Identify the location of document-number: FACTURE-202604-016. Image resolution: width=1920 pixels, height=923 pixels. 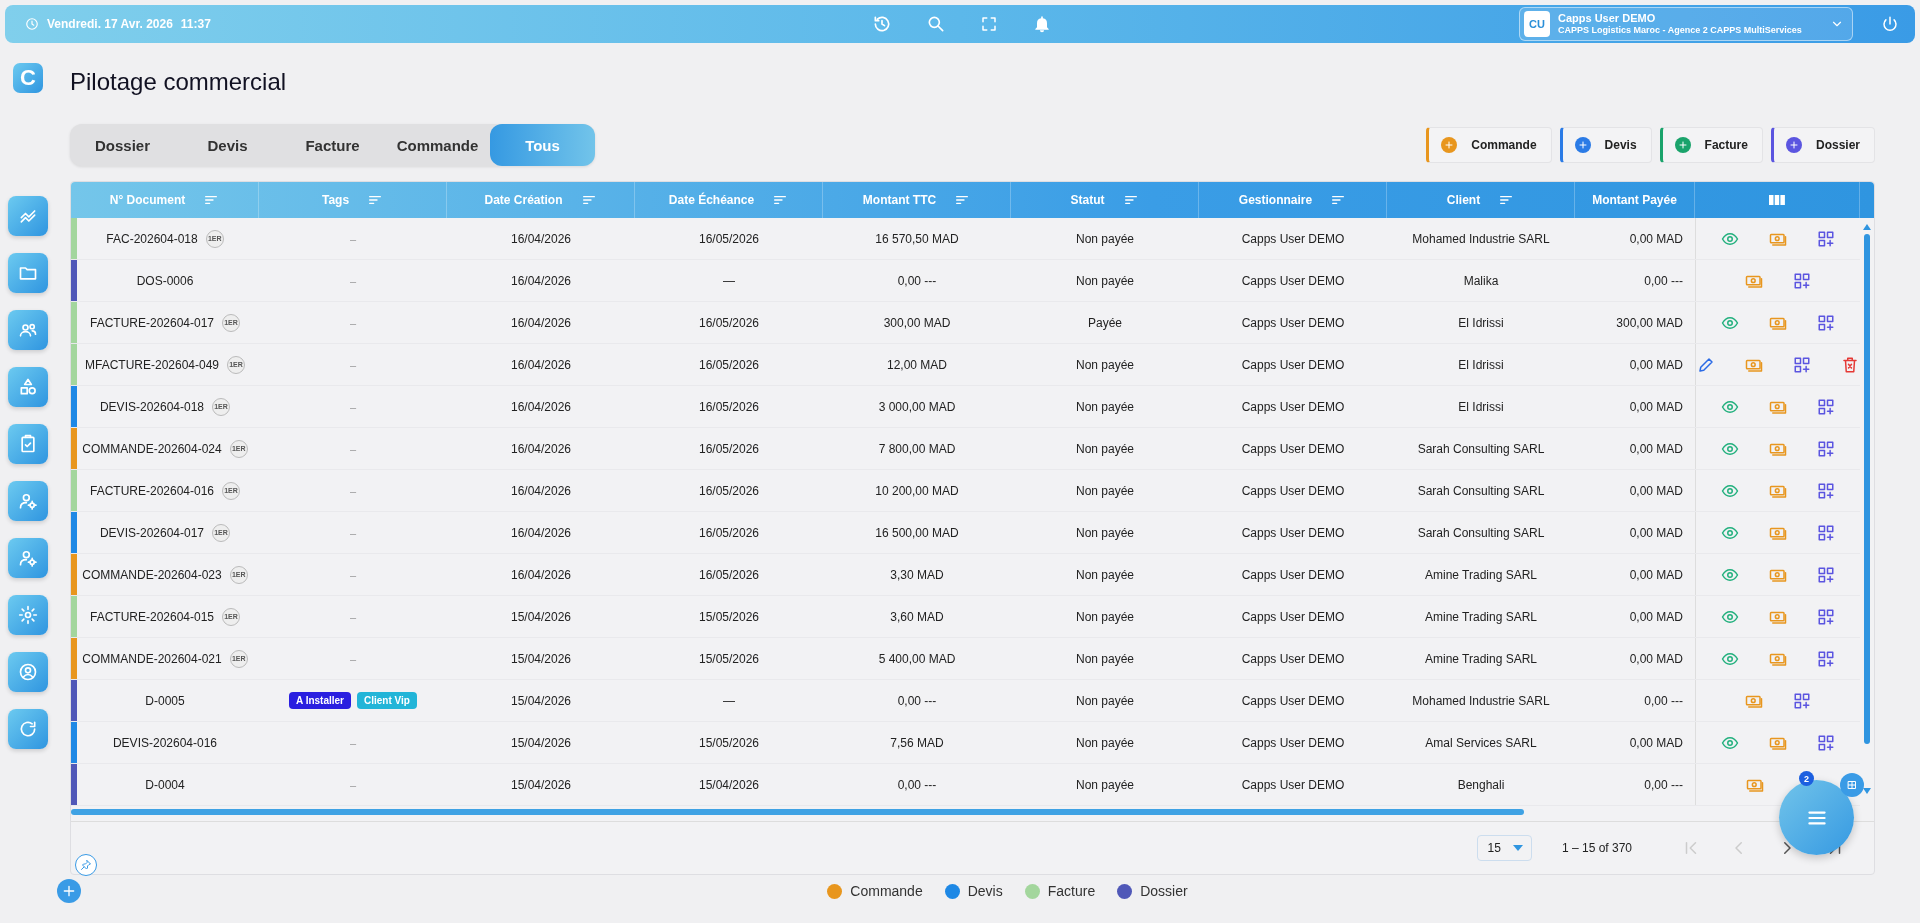
(152, 490).